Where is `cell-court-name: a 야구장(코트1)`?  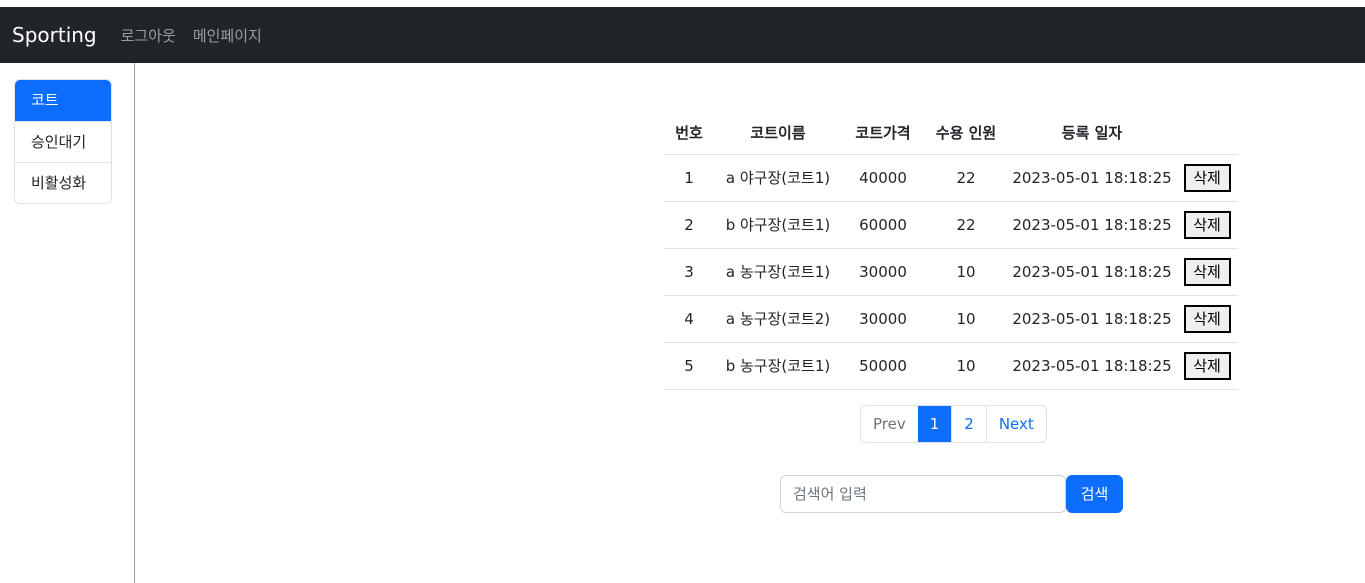 cell-court-name: a 야구장(코트1) is located at coordinates (778, 178).